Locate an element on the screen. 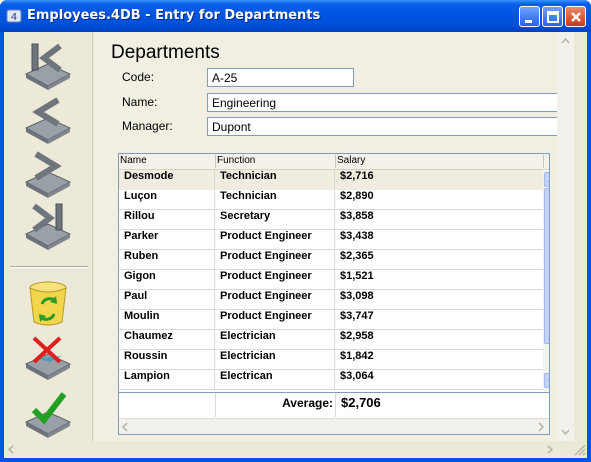  window-title: Employees.4DB - Entry for Departments is located at coordinates (174, 15).